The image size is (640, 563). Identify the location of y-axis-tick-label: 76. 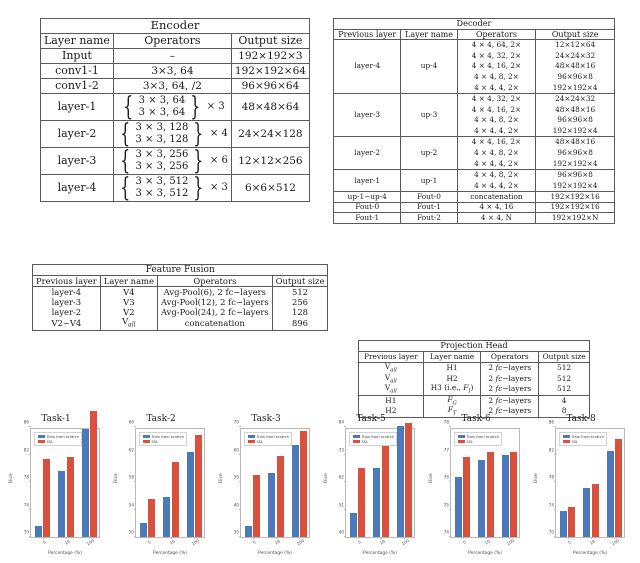
(446, 477).